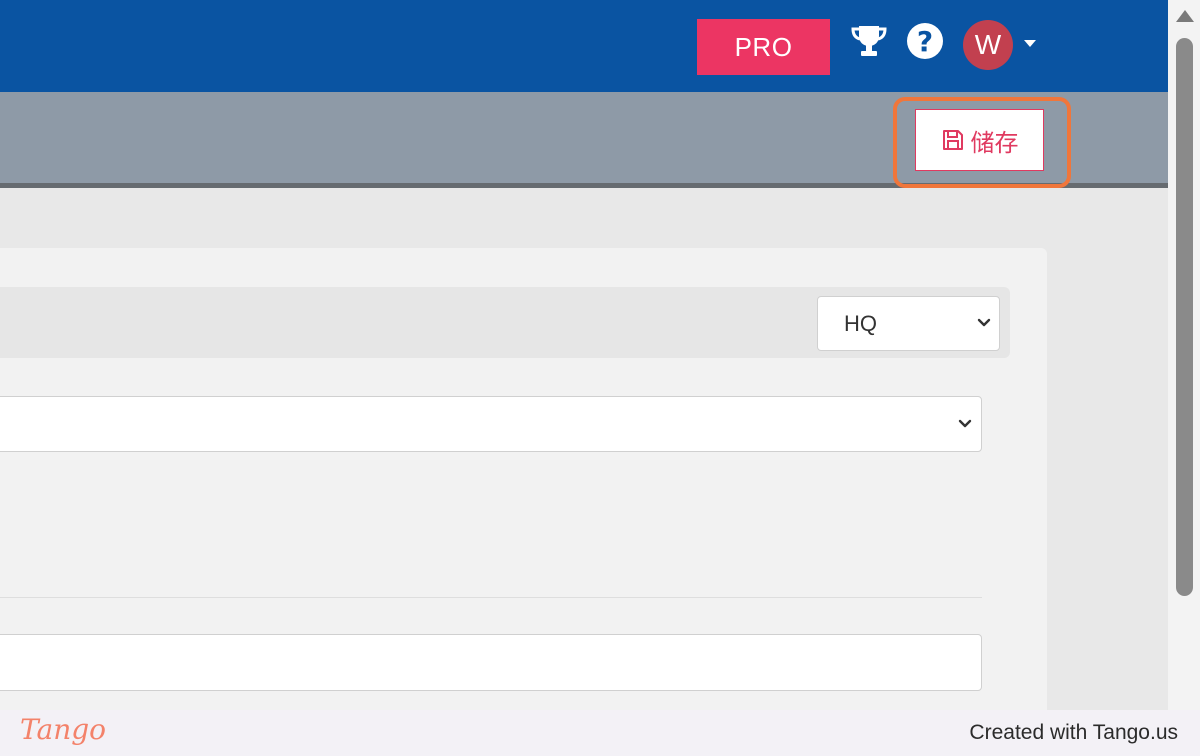 This screenshot has height=756, width=1200. What do you see at coordinates (860, 323) in the screenshot?
I see `location-select-value: HQ` at bounding box center [860, 323].